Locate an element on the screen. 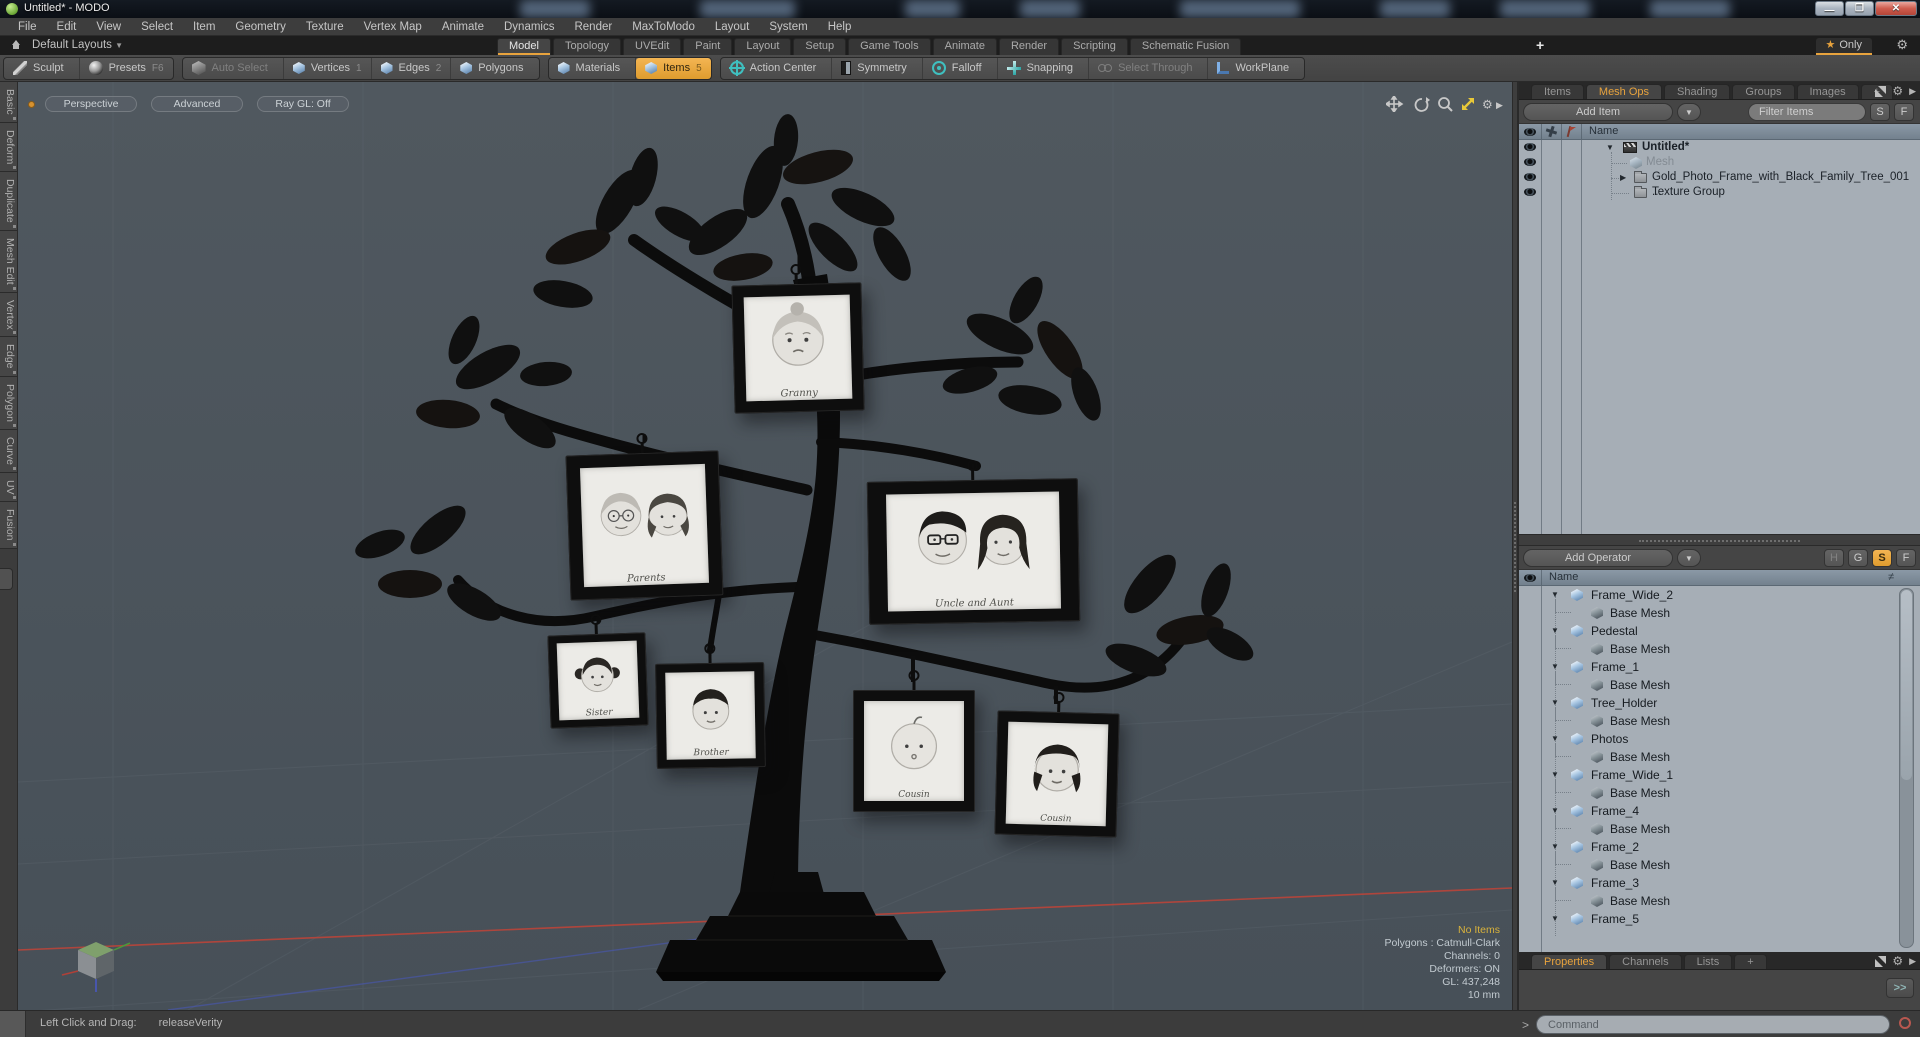  mesh-ops-label: Frame_Wide_2 is located at coordinates (1632, 595).